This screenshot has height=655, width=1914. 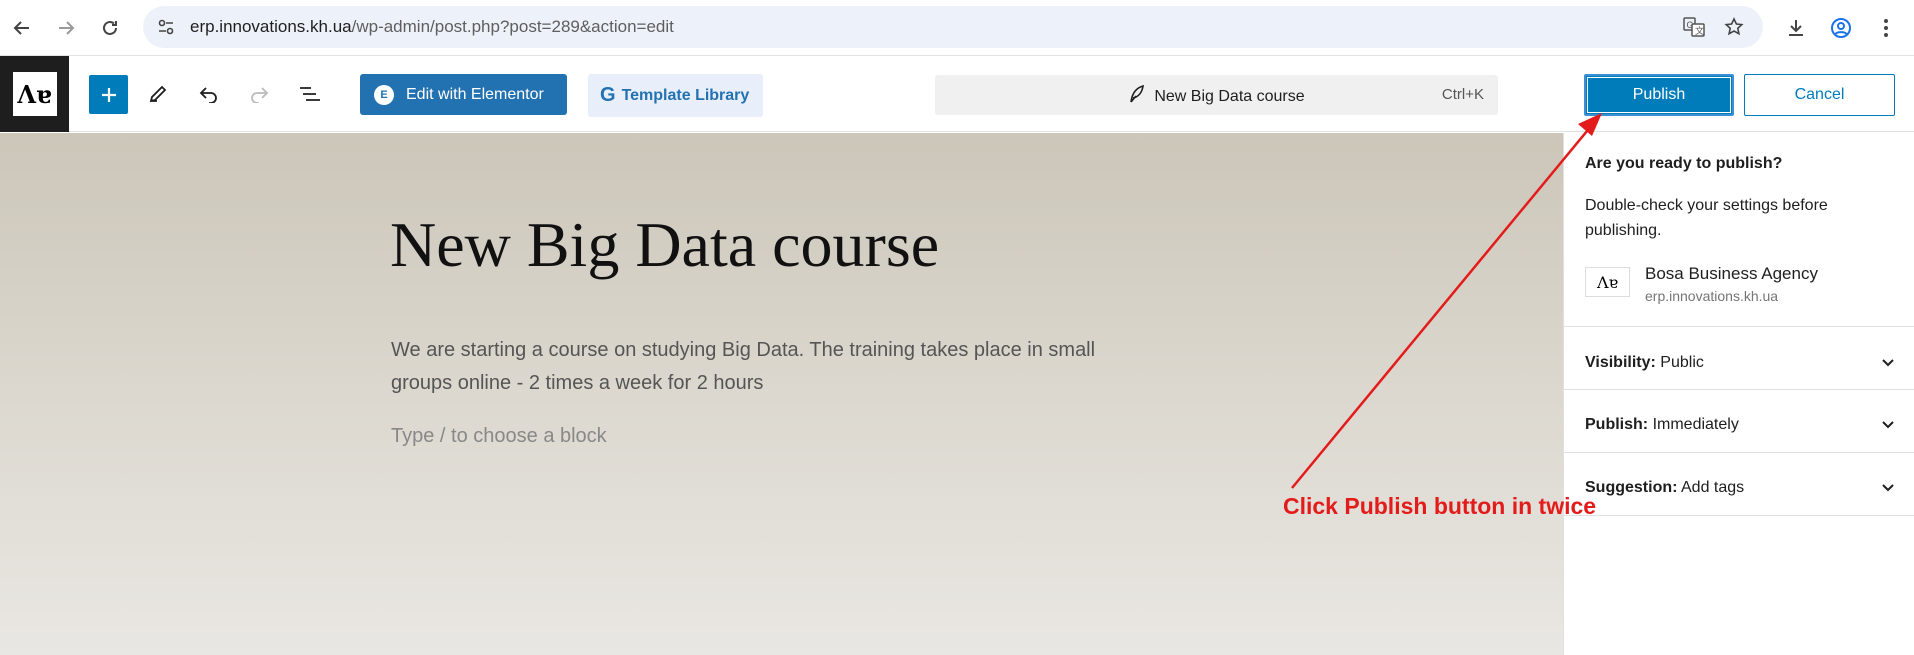 I want to click on template-library-button: G Template Library, so click(x=675, y=95).